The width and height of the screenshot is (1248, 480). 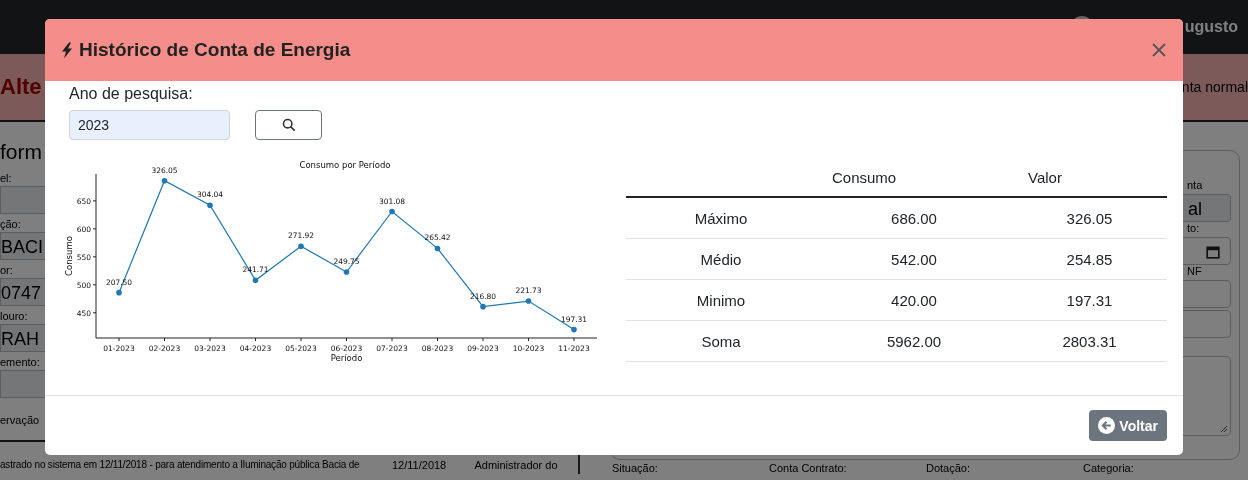 I want to click on back-button: Voltar, so click(x=1128, y=425).